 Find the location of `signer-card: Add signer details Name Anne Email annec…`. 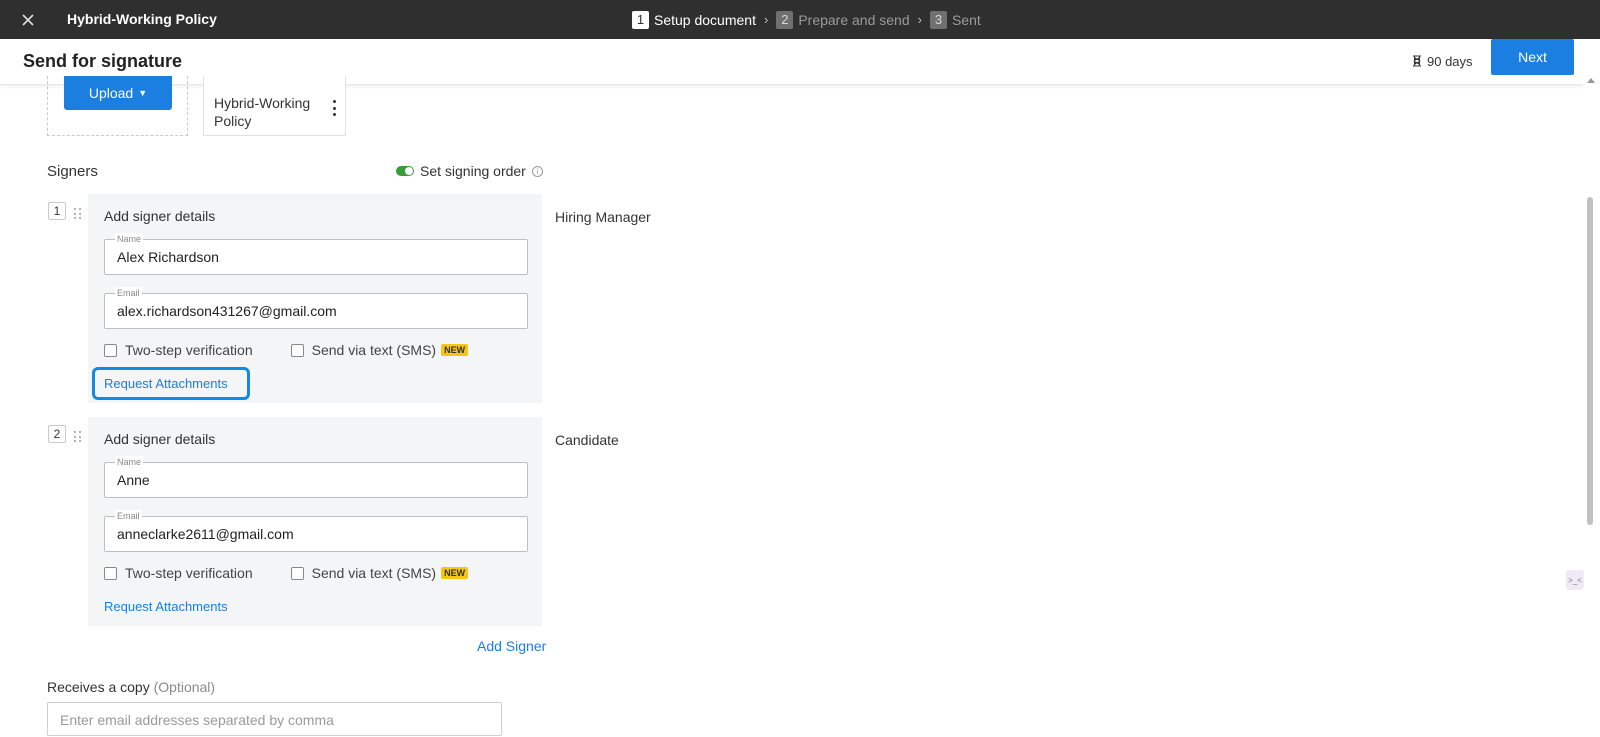

signer-card: Add signer details Name Anne Email annec… is located at coordinates (315, 521).